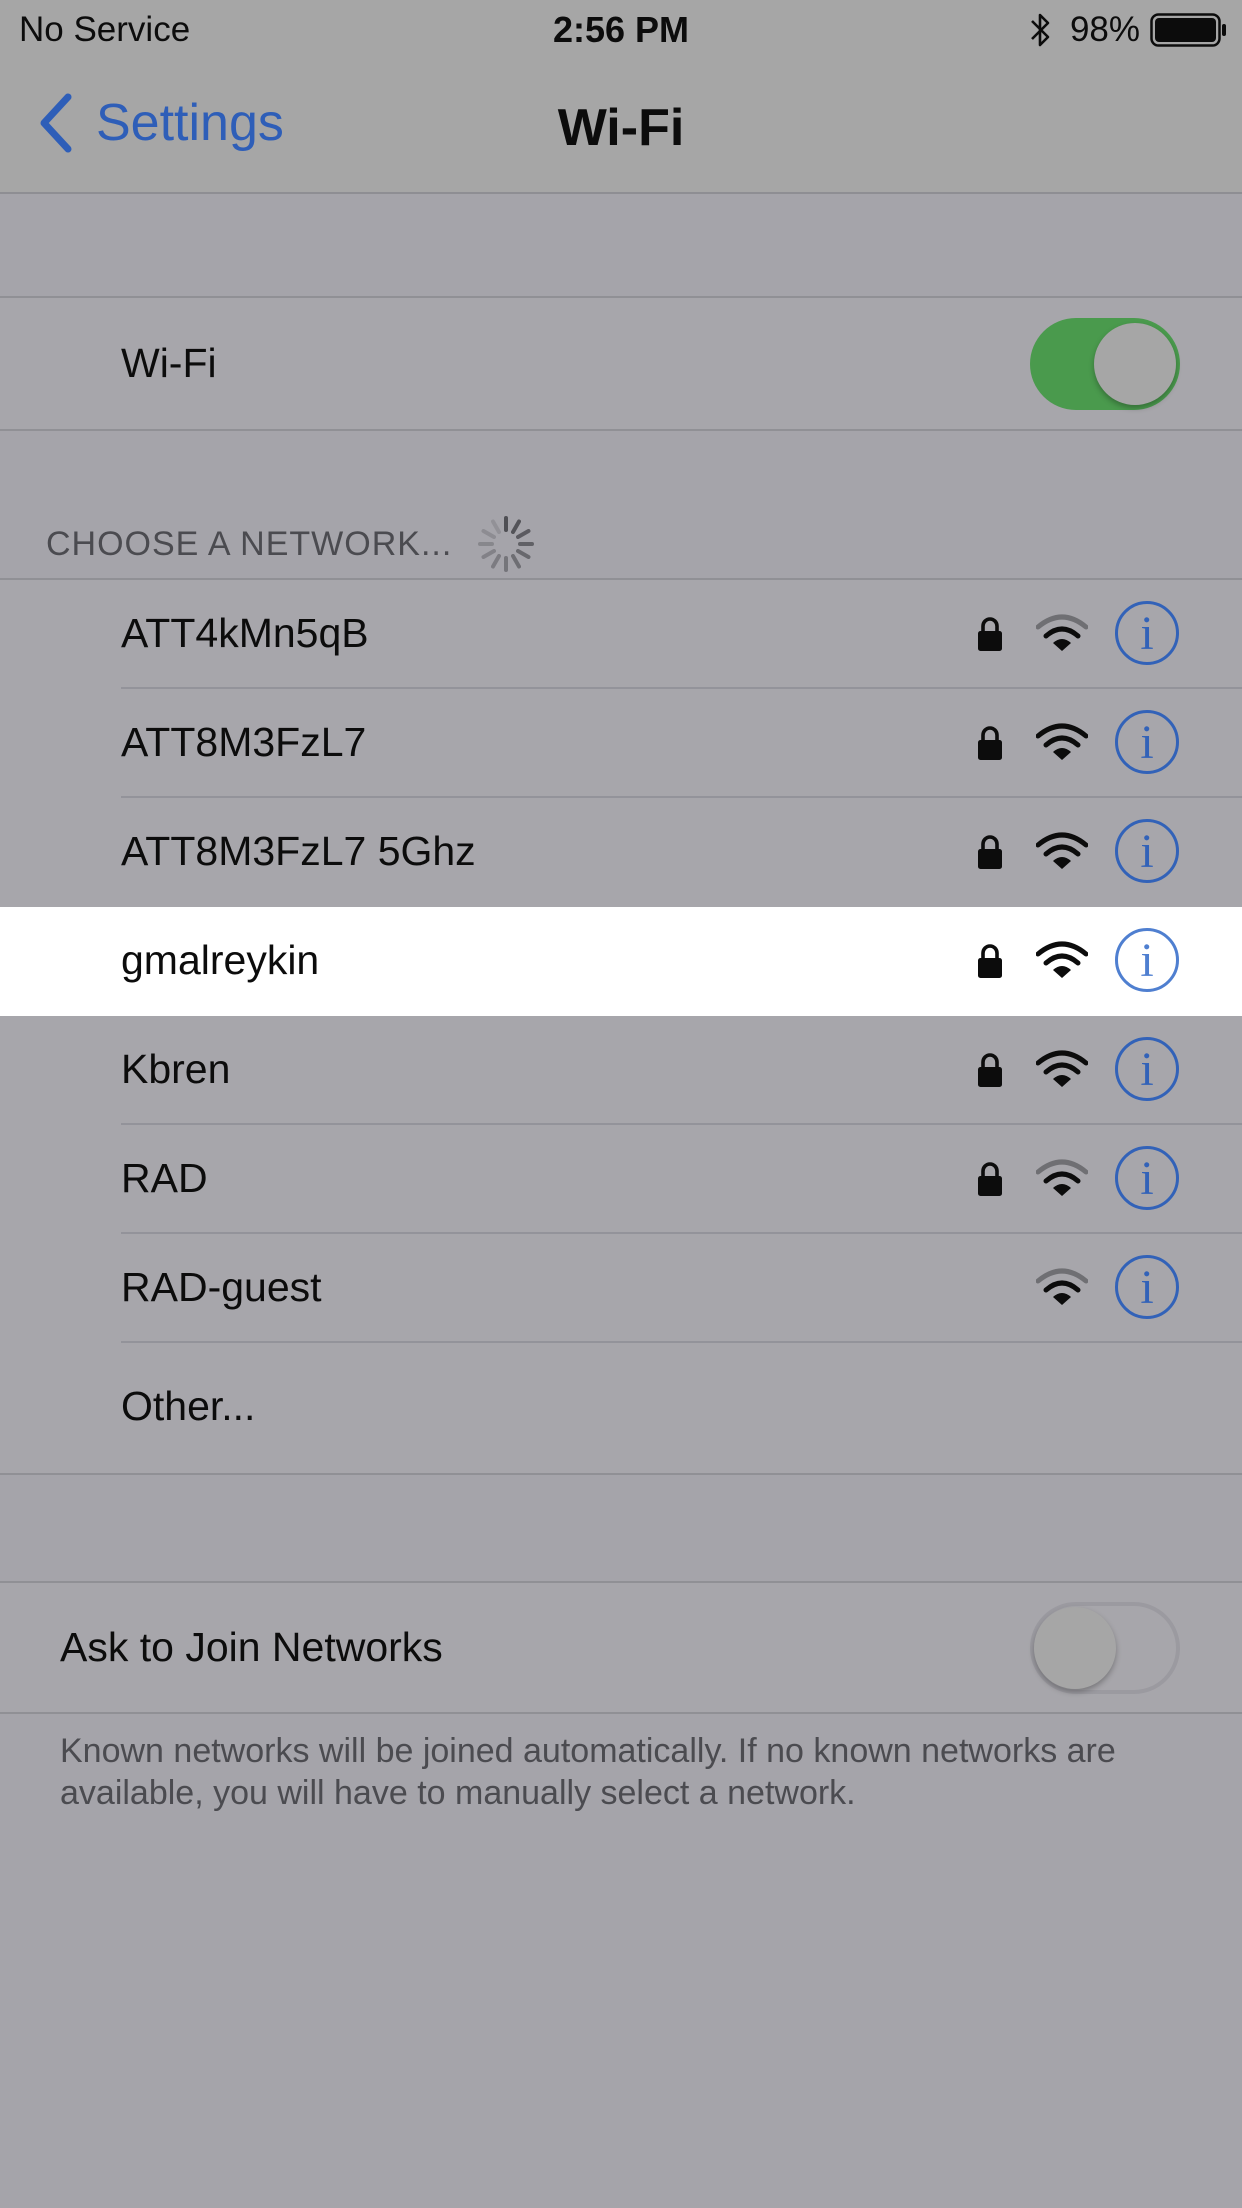  What do you see at coordinates (251, 1647) in the screenshot?
I see `ask-to-join-label: Ask to Join Networks` at bounding box center [251, 1647].